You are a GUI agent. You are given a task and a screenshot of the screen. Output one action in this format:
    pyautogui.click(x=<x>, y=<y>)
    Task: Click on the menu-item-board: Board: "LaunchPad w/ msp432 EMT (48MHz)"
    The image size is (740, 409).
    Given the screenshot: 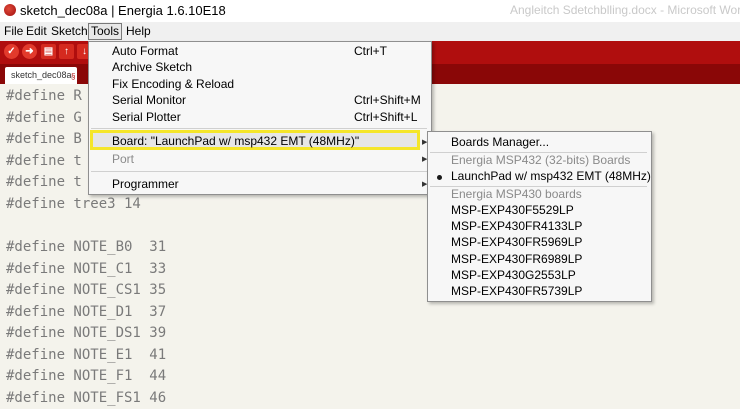 What is the action you would take?
    pyautogui.click(x=255, y=140)
    